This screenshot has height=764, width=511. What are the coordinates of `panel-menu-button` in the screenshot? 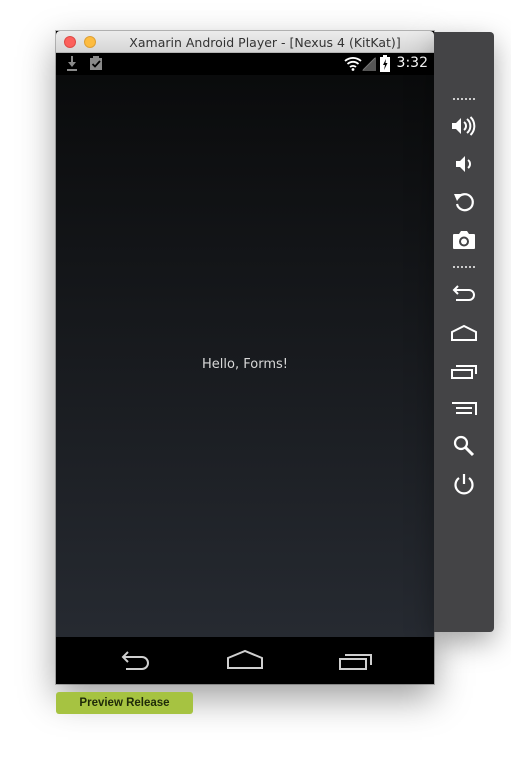 It's located at (464, 409).